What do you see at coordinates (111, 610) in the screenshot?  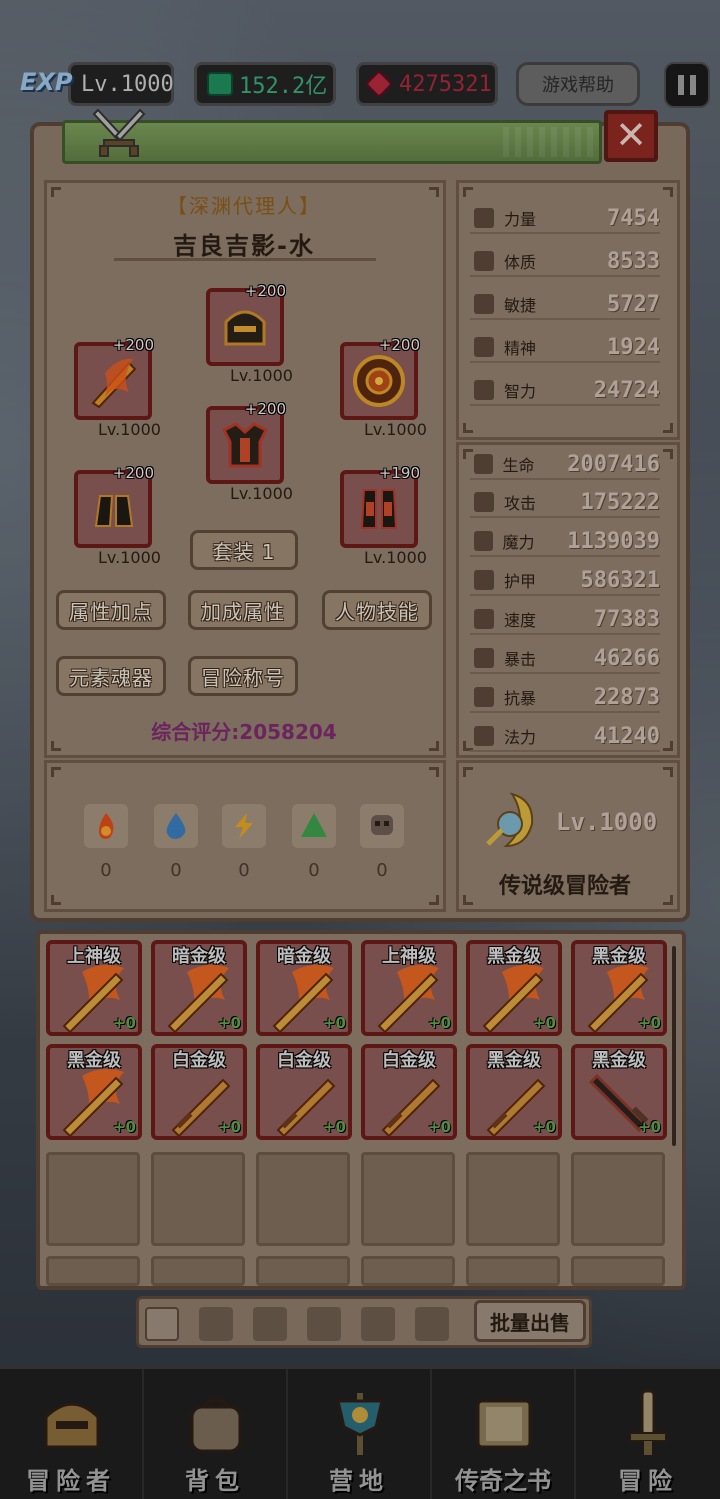 I see `attribute-points-button: 属性加点` at bounding box center [111, 610].